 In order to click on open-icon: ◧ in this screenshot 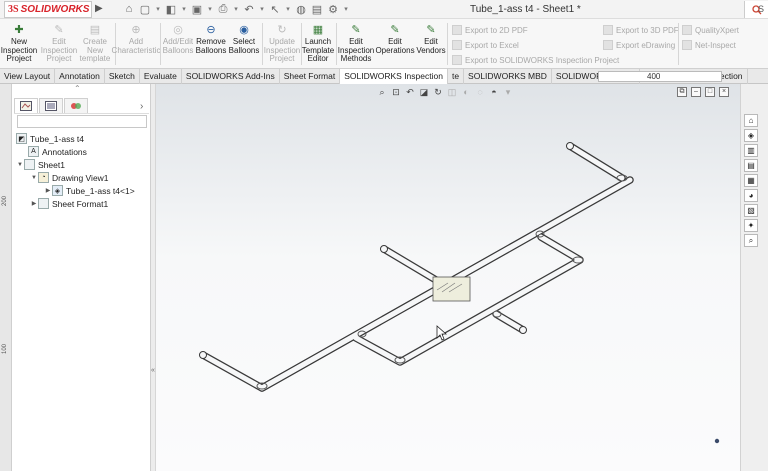, I will do `click(171, 9)`.